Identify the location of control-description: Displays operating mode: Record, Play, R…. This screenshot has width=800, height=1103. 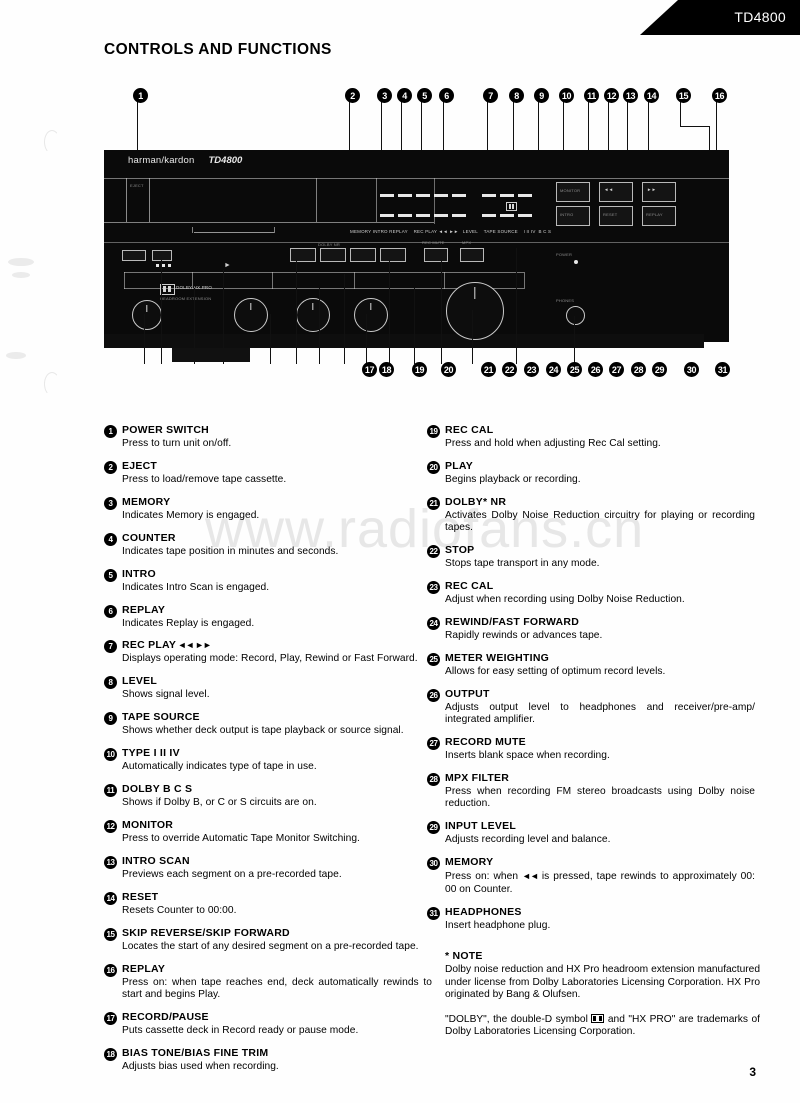
(270, 659).